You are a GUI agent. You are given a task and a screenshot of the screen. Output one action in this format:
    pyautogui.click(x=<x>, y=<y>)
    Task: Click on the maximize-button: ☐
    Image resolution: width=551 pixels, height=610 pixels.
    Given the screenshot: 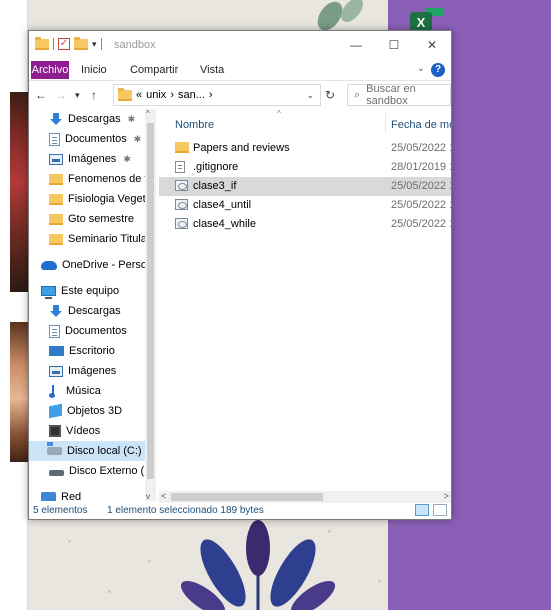 What is the action you would take?
    pyautogui.click(x=394, y=45)
    